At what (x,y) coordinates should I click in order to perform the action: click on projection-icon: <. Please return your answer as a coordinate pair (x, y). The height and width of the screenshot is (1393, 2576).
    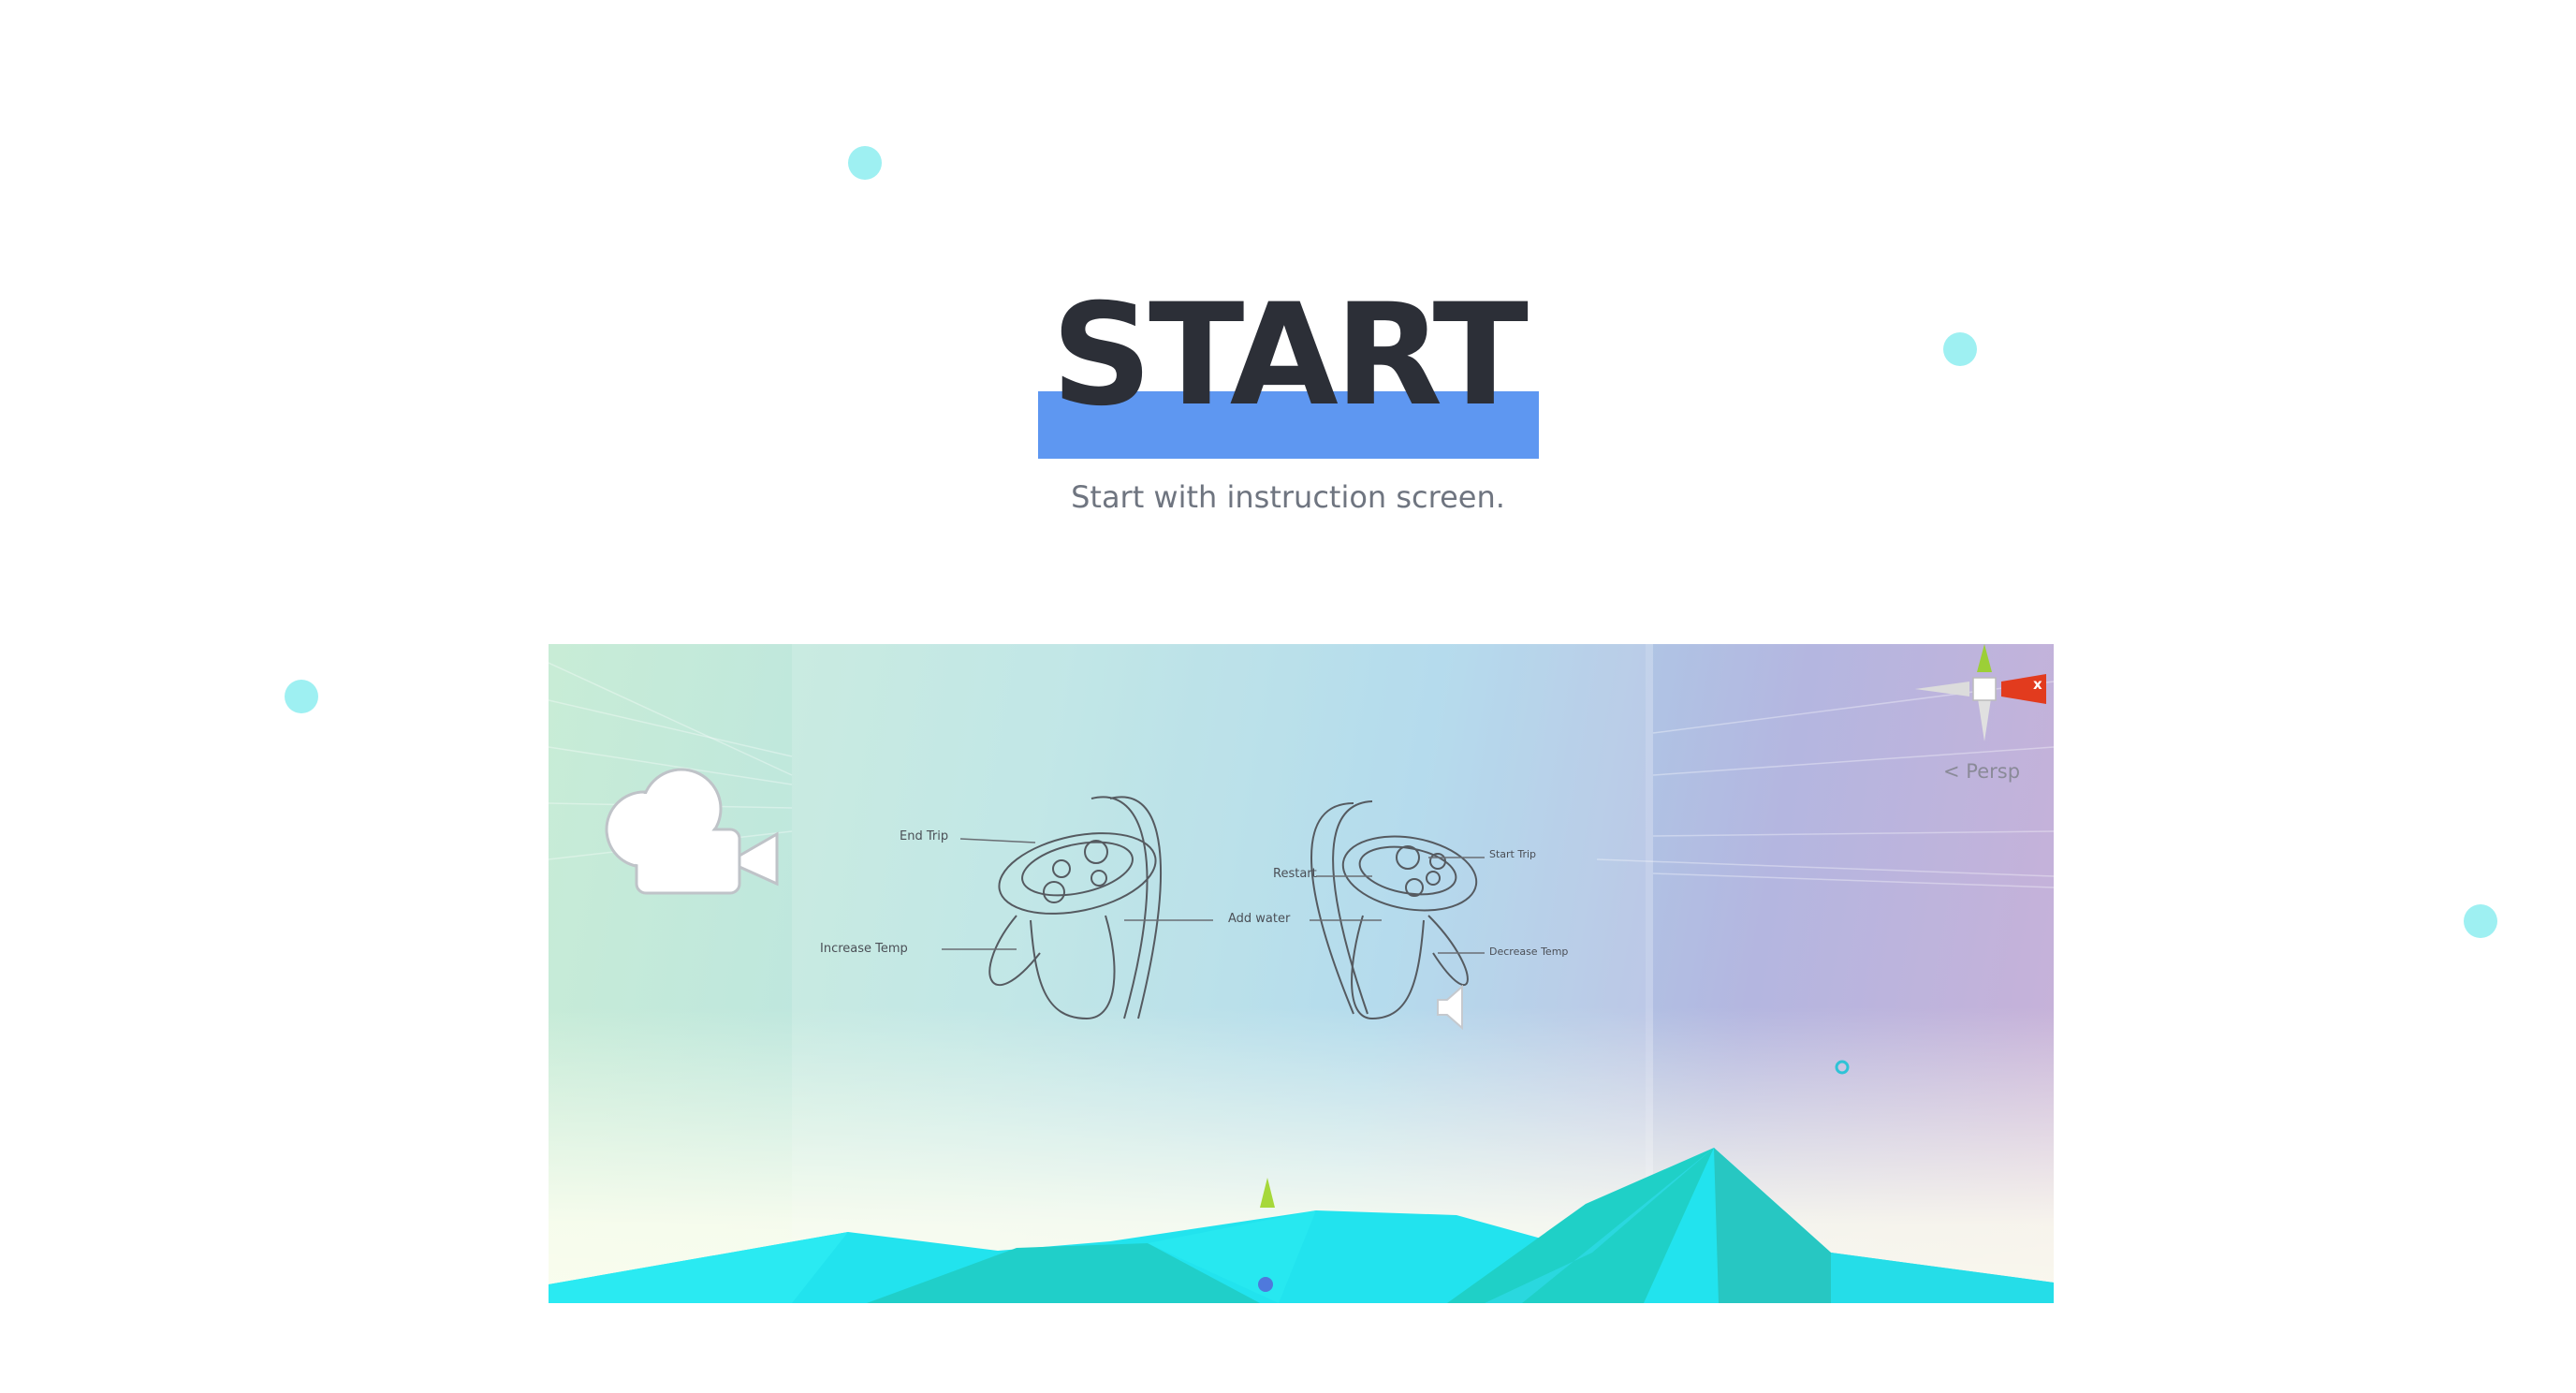
    Looking at the image, I should click on (1951, 771).